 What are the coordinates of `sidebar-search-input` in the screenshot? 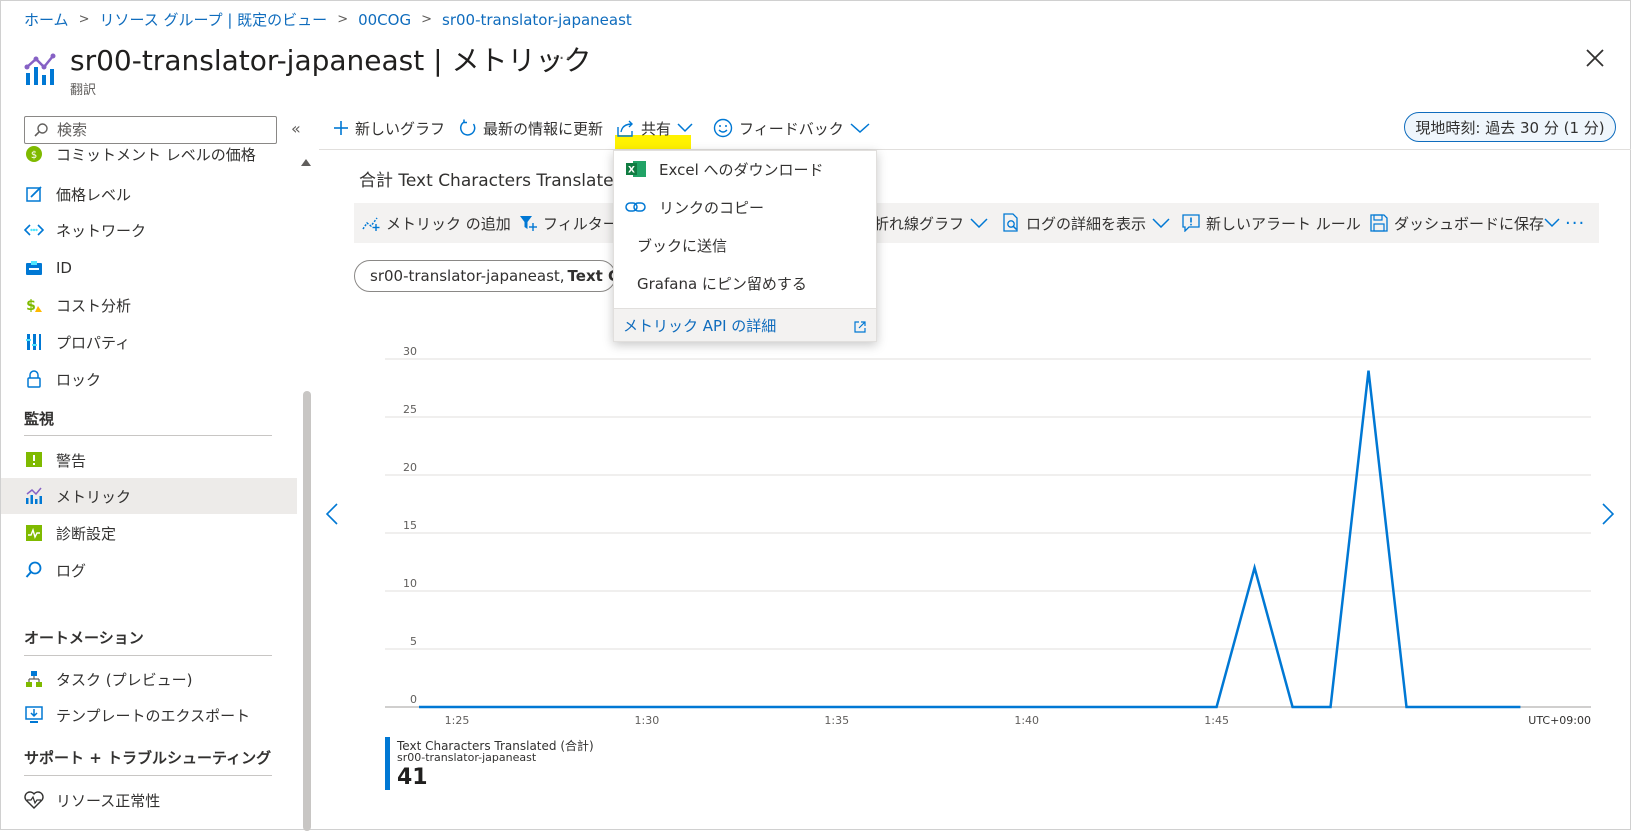 It's located at (160, 130).